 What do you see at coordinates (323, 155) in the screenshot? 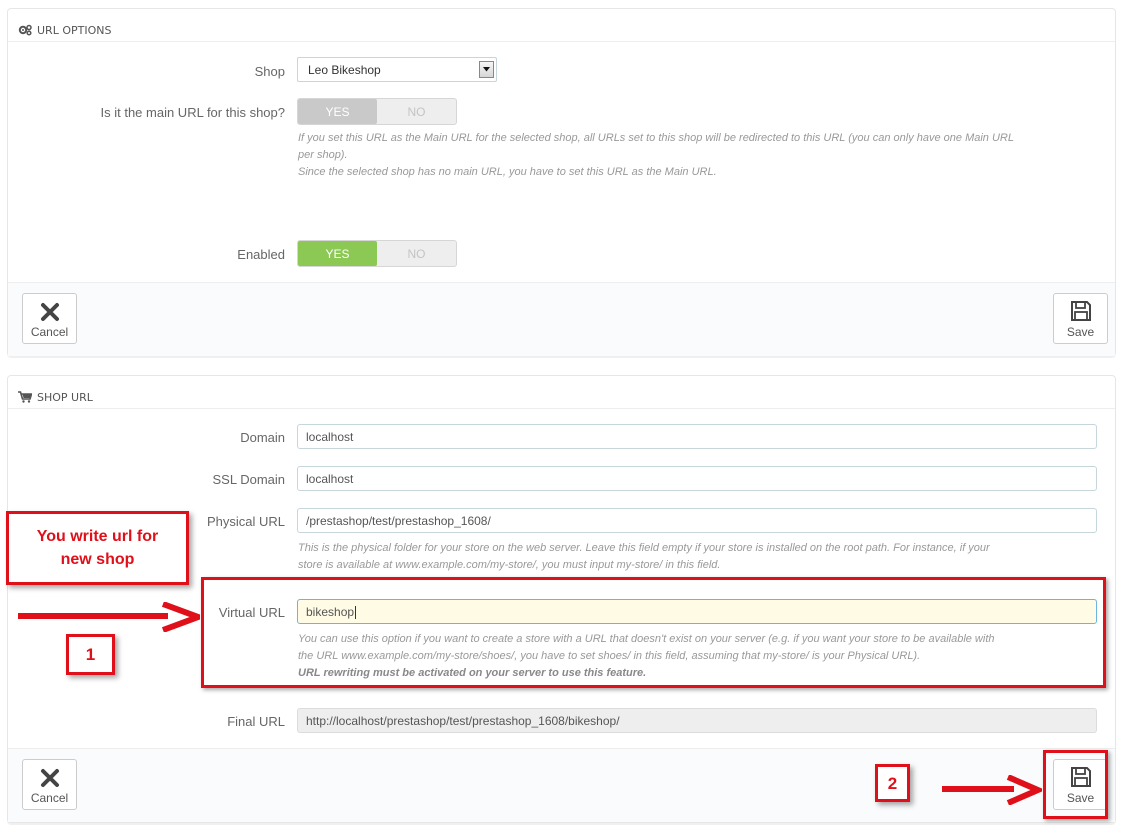
I see `main-url-help-line-2: per shop).` at bounding box center [323, 155].